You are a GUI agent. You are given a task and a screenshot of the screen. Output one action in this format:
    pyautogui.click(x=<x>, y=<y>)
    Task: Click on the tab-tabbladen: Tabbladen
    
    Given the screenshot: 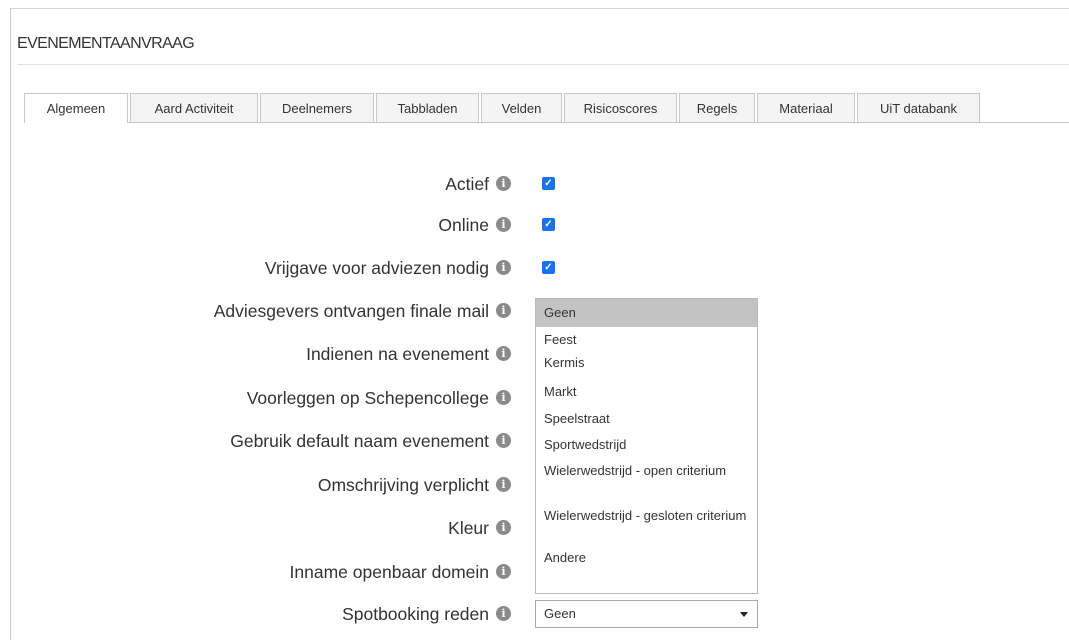 What is the action you would take?
    pyautogui.click(x=427, y=107)
    